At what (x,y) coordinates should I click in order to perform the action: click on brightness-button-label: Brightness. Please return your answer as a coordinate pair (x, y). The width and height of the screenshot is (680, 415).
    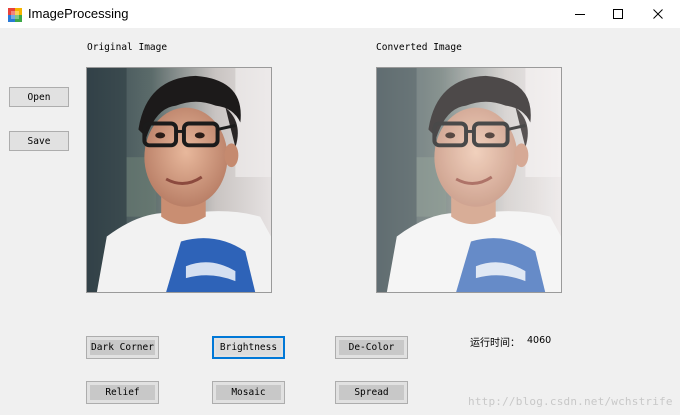
    Looking at the image, I should click on (248, 347).